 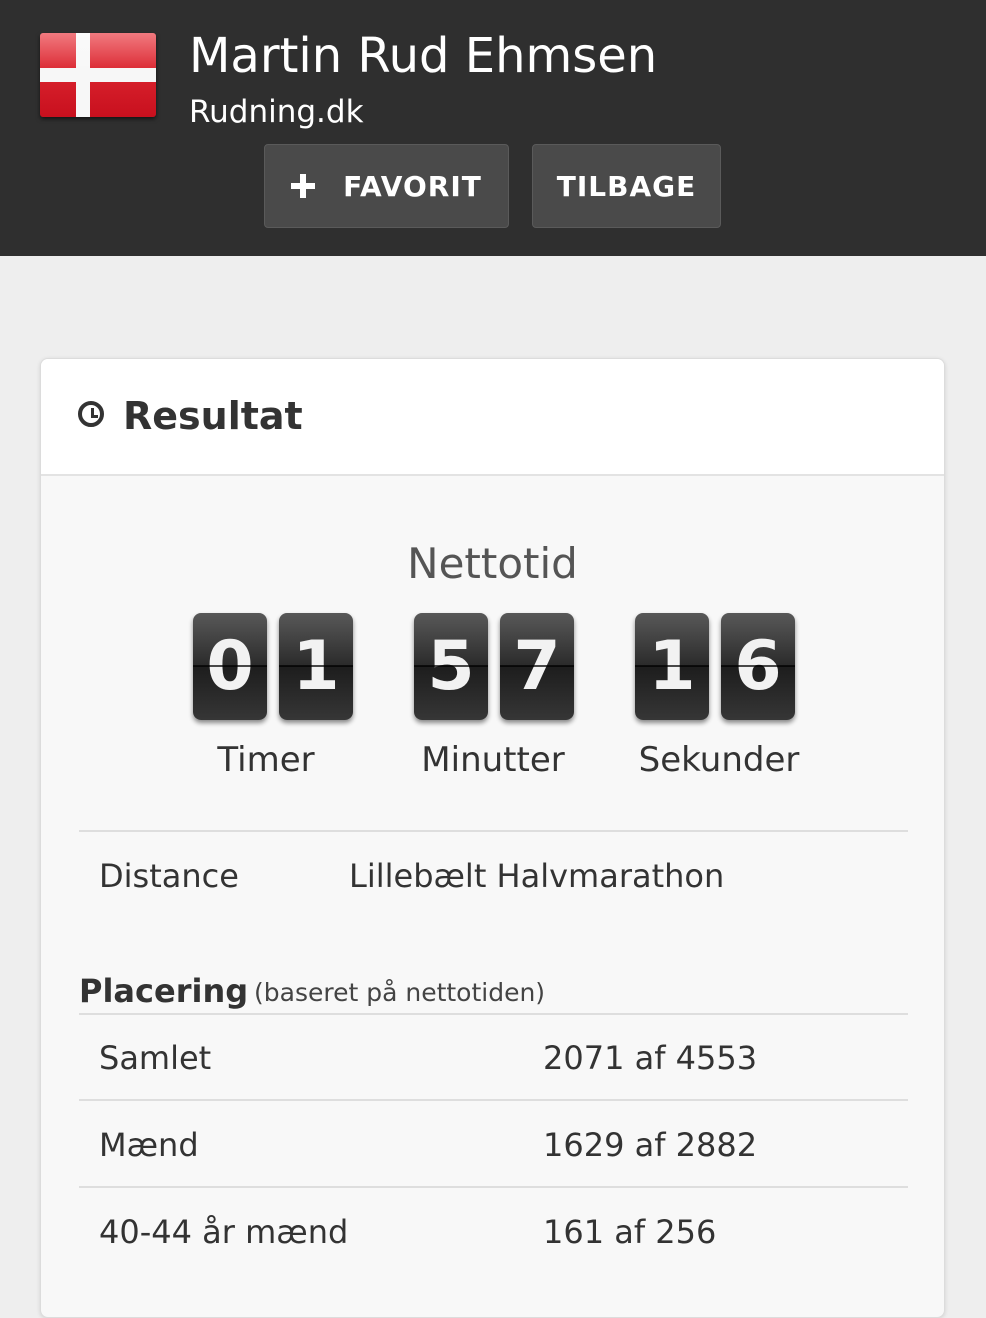 I want to click on placement-men-value: 1629 af 2882, so click(x=650, y=1145).